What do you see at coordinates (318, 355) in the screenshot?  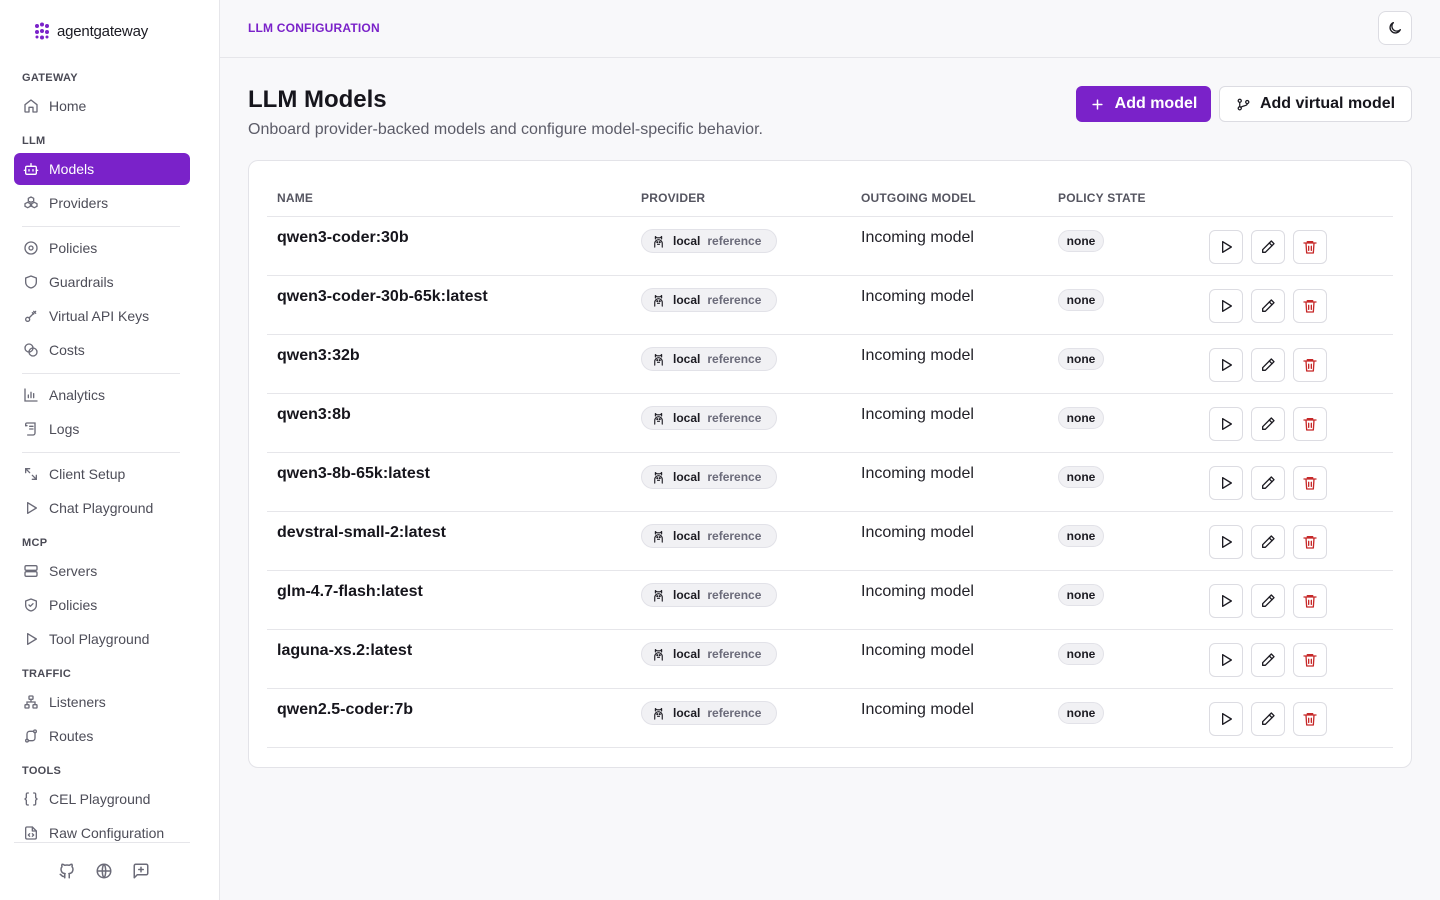 I see `model-name: qwen3:32b` at bounding box center [318, 355].